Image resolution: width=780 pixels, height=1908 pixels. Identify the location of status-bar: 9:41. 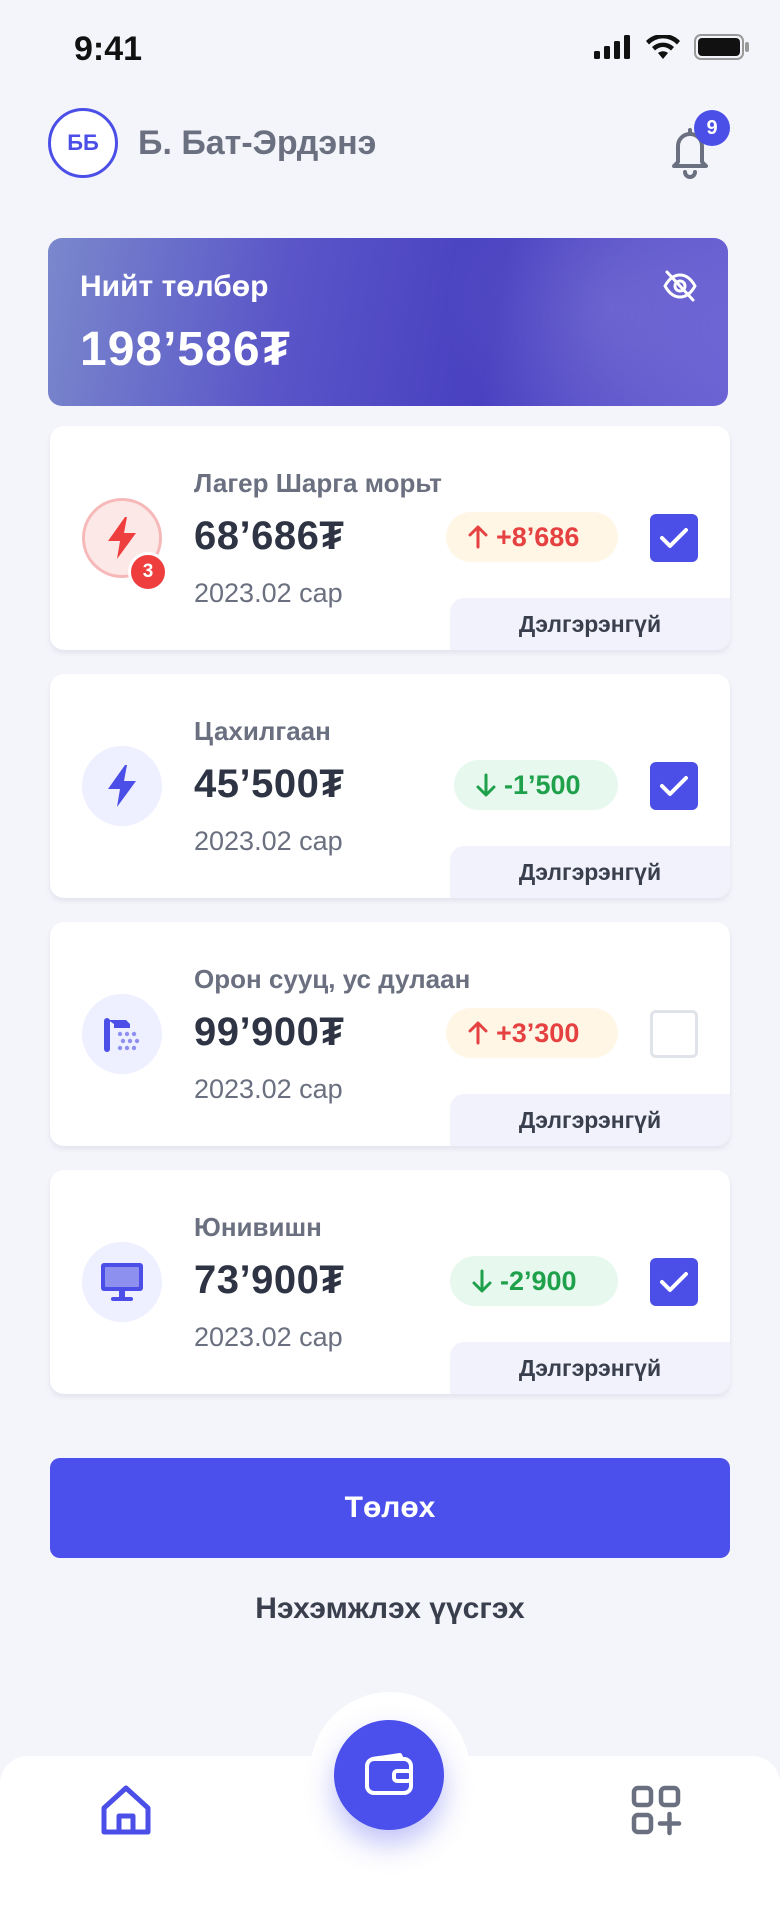
(390, 50).